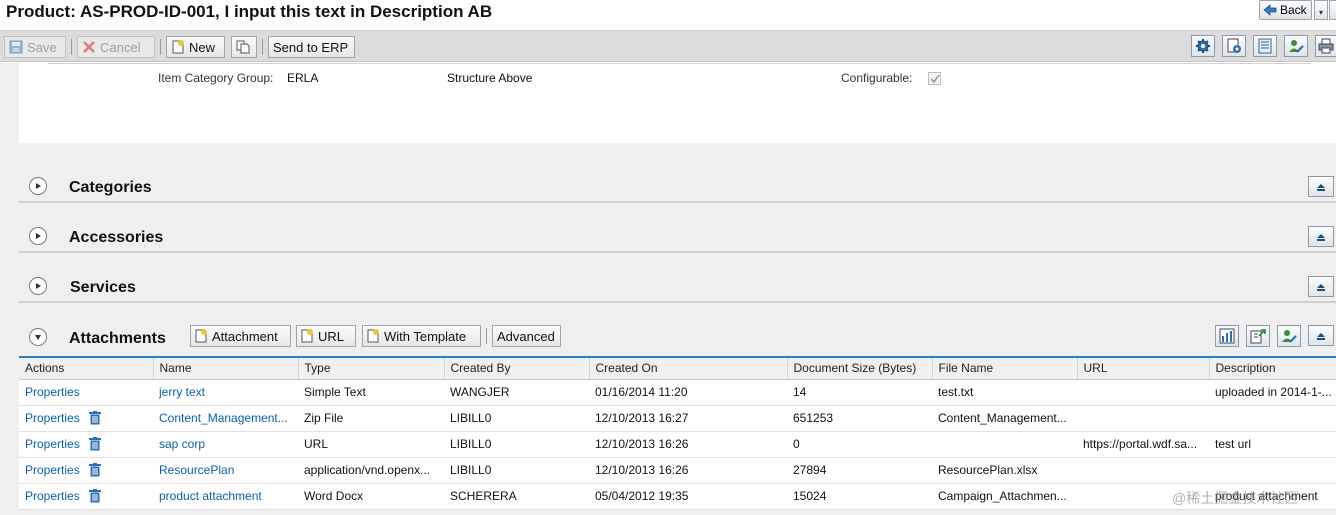  I want to click on collapse-services-button, so click(1321, 286).